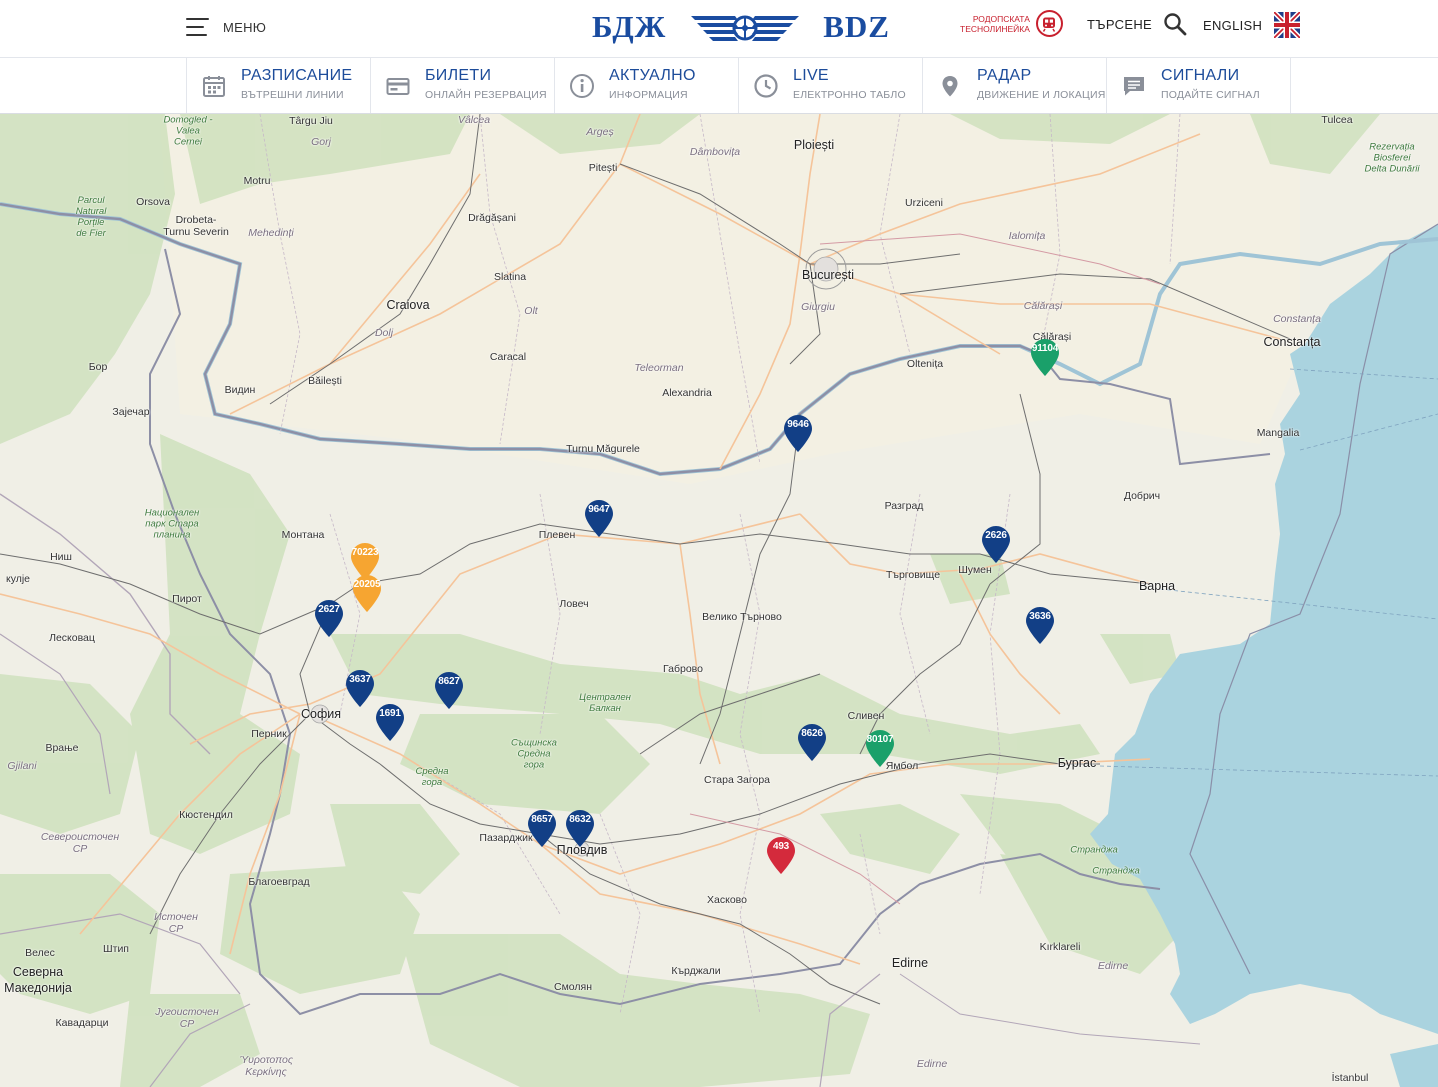 Image resolution: width=1438 pixels, height=1087 pixels. I want to click on train-number: 3636, so click(1040, 616).